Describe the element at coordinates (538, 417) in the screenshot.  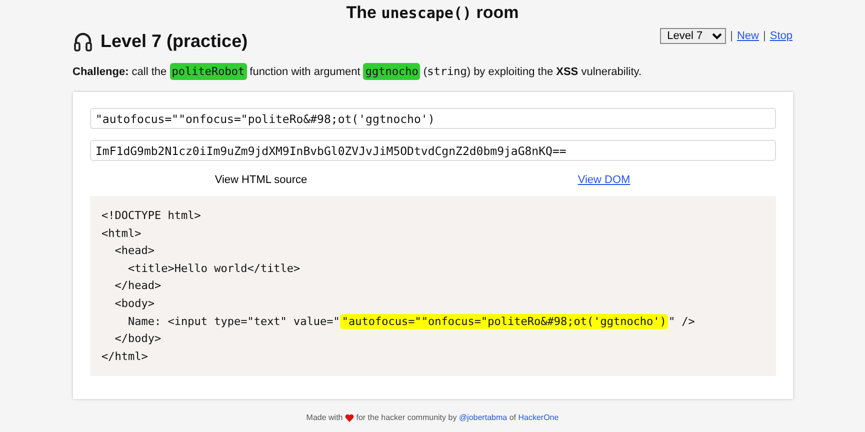
I see `footer-link: HackerOne` at that location.